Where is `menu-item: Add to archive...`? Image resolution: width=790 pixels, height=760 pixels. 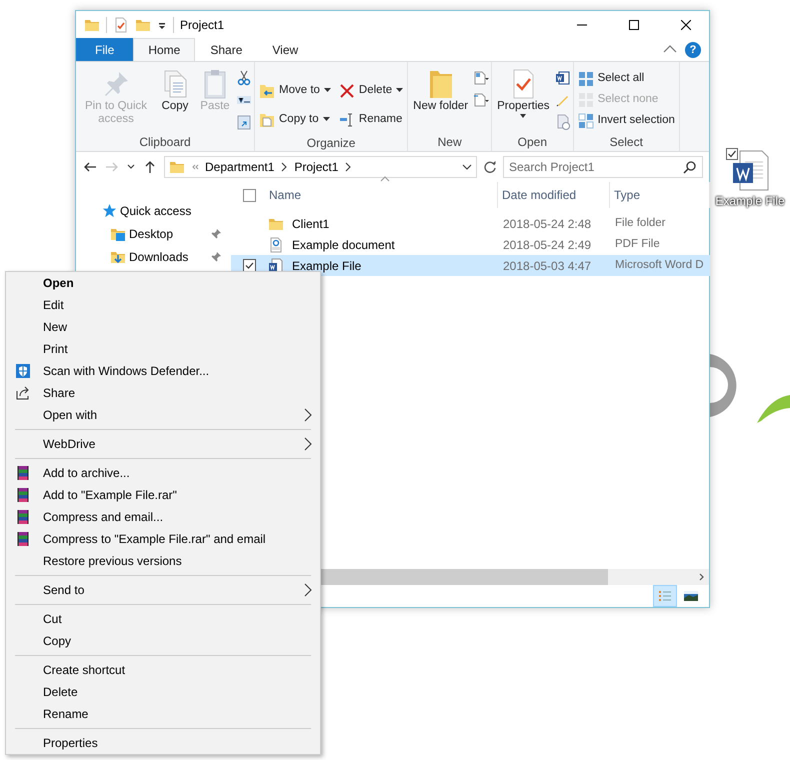 menu-item: Add to archive... is located at coordinates (163, 473).